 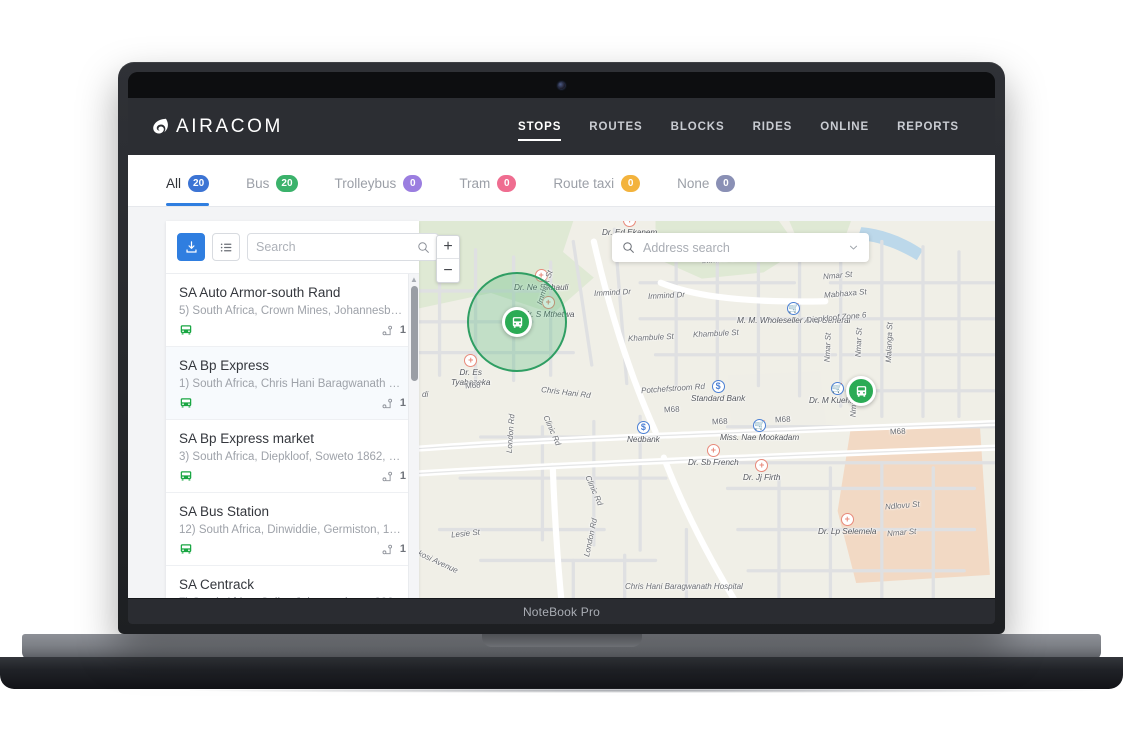 I want to click on map-poi-label: Dr. Lp Selemela, so click(x=847, y=531).